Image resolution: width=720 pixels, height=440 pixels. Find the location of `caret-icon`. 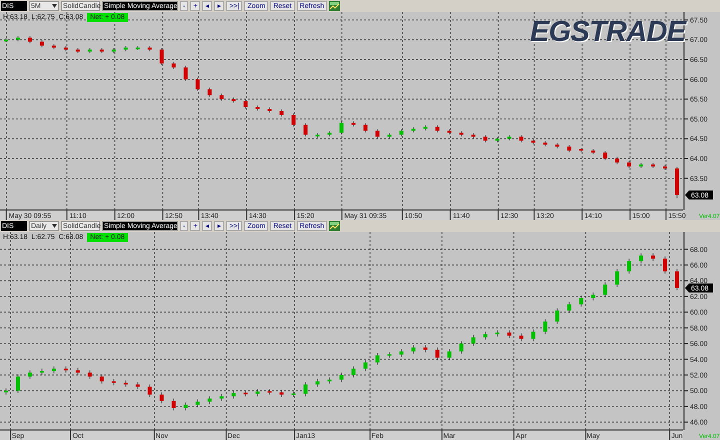

caret-icon is located at coordinates (54, 226).